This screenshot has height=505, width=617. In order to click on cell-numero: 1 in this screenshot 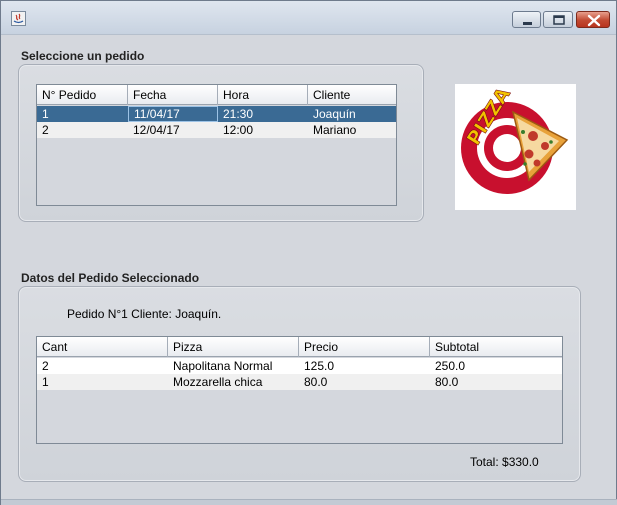, I will do `click(82, 114)`.